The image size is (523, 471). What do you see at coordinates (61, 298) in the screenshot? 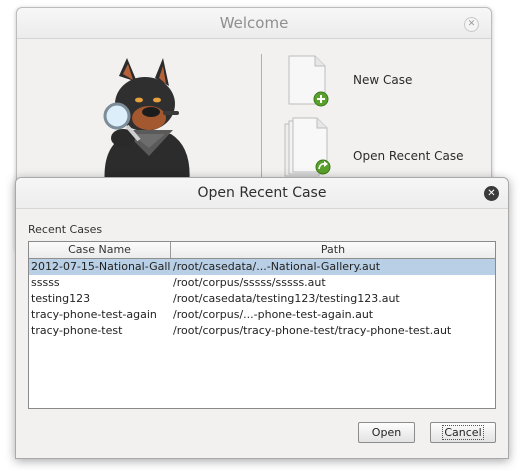
I see `case-name-cell: testing123` at bounding box center [61, 298].